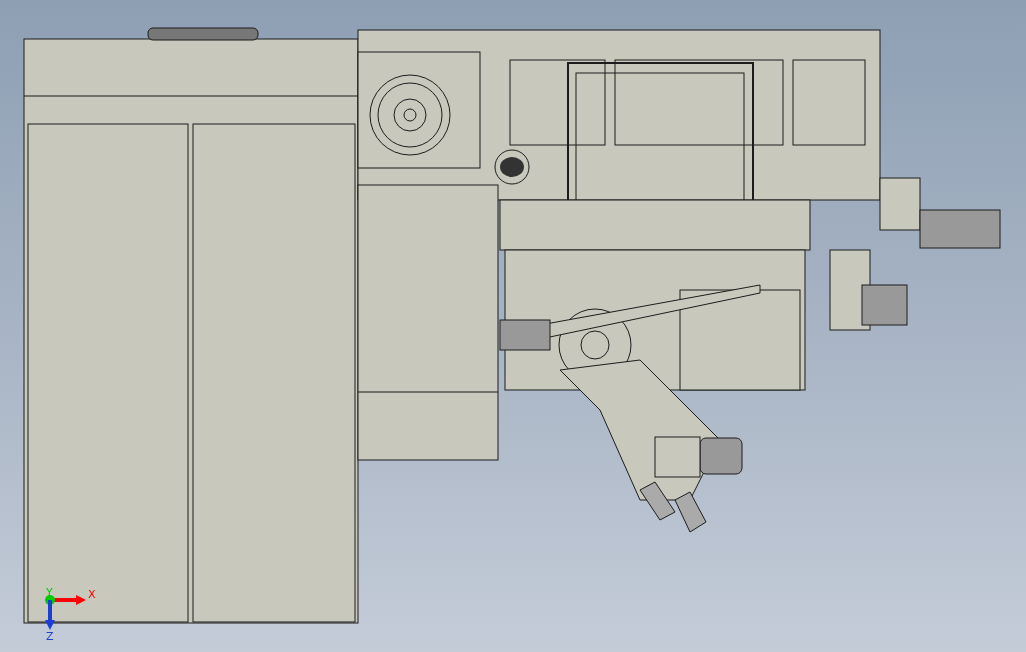  I want to click on axis-label: Z, so click(50, 636).